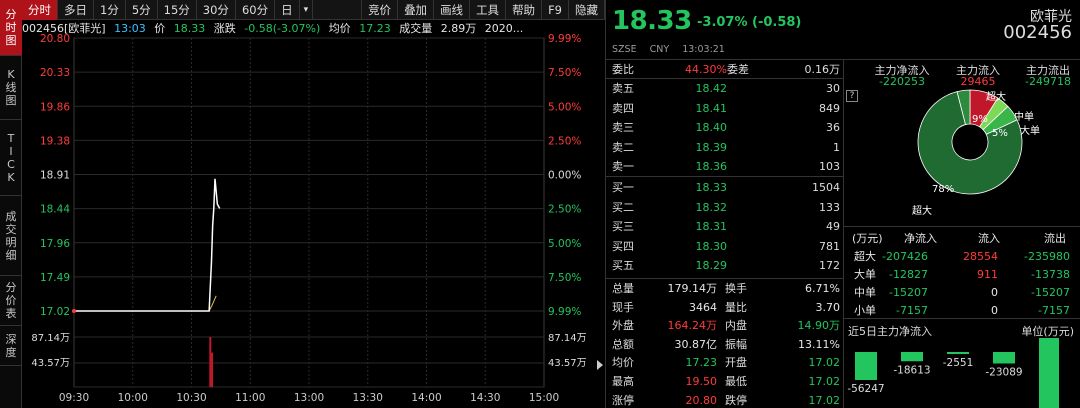 The width and height of the screenshot is (1080, 408). I want to click on flow-row-key: 中单, so click(865, 292).